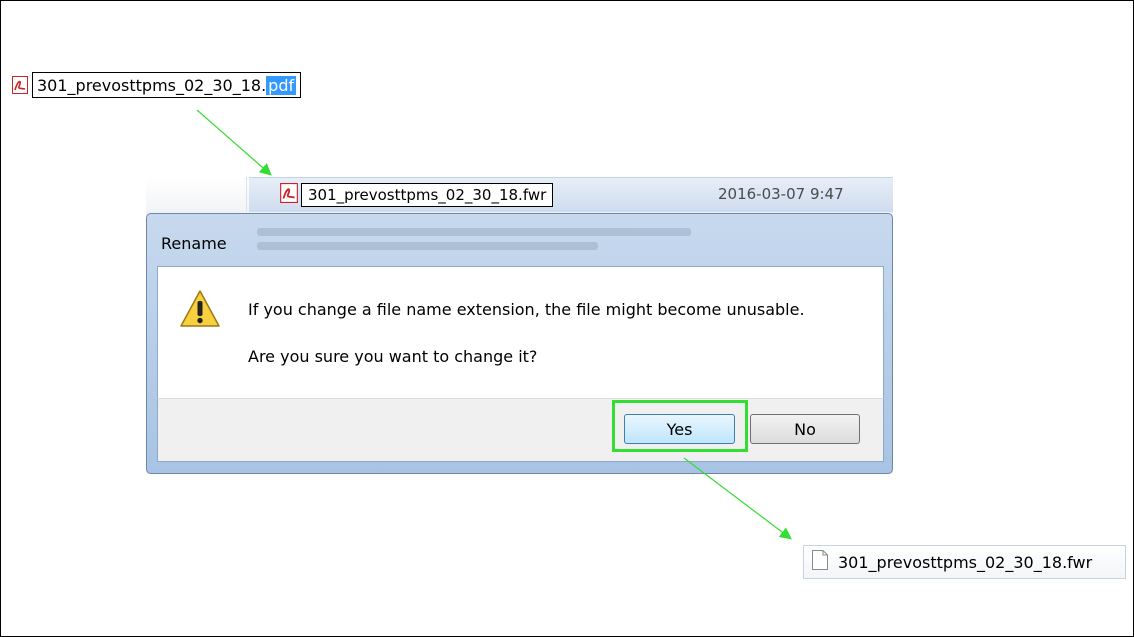  What do you see at coordinates (234, 142) in the screenshot?
I see `arrow-to-explorer` at bounding box center [234, 142].